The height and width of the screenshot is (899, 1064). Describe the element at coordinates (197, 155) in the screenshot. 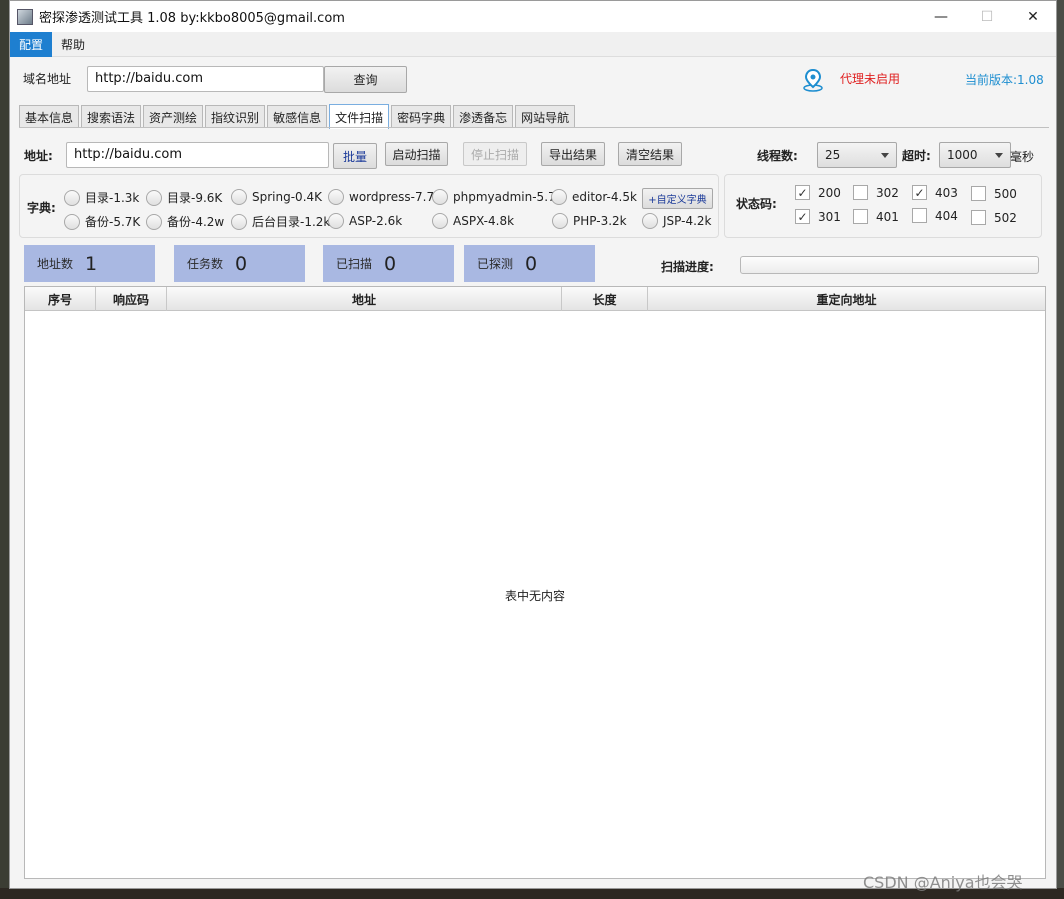

I see `address-input: http://baidu.com` at that location.